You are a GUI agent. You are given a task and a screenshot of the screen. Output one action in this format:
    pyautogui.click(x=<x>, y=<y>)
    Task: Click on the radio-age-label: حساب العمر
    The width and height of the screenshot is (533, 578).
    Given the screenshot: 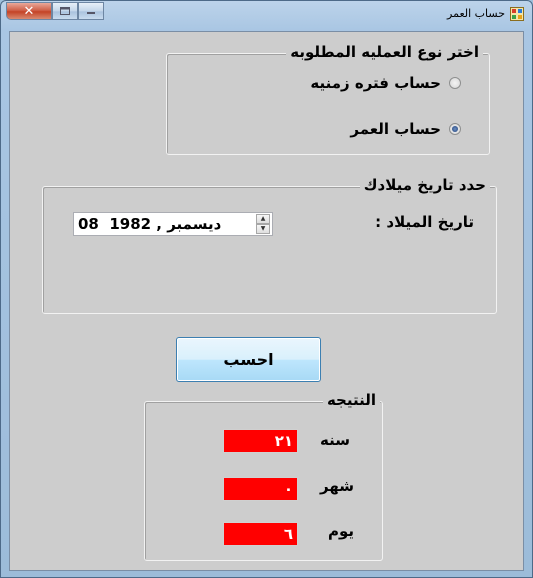 What is the action you would take?
    pyautogui.click(x=395, y=129)
    